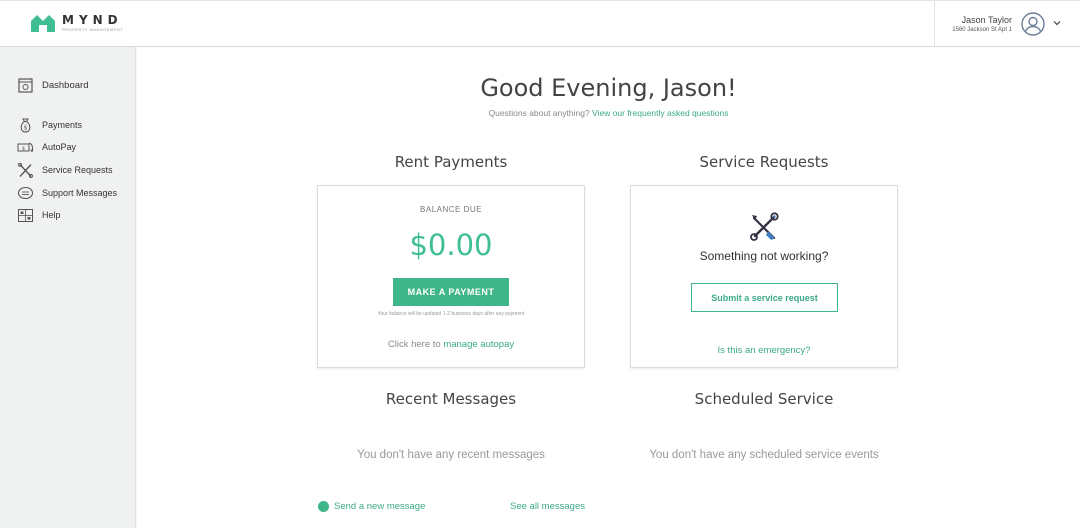  Describe the element at coordinates (986, 20) in the screenshot. I see `user-name: Jason Taylor` at that location.